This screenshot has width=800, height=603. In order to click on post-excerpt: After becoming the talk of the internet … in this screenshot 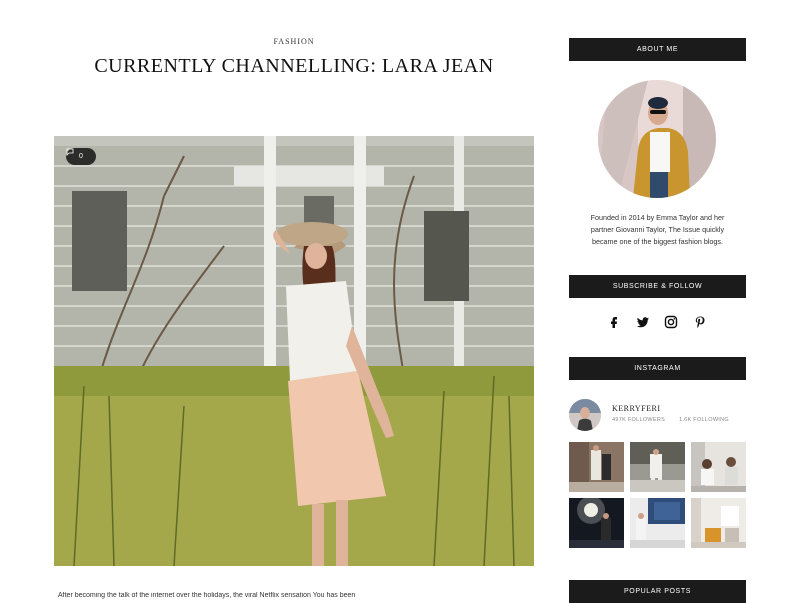, I will do `click(207, 595)`.